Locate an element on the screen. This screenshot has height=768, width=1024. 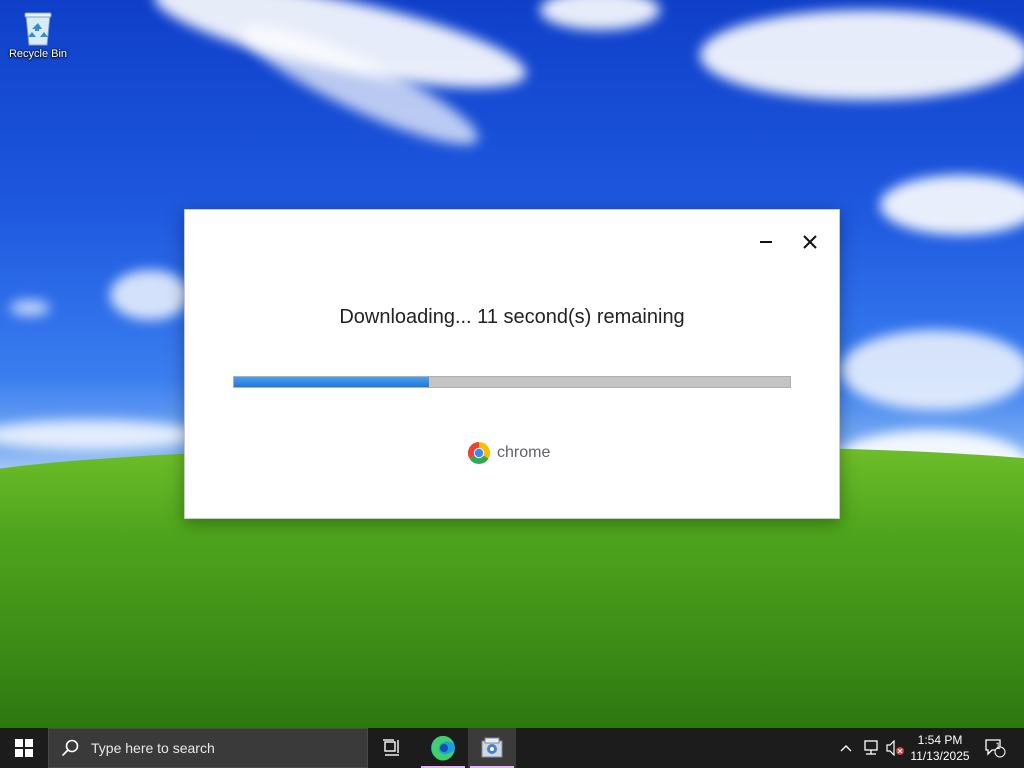
edge-taskbar-button is located at coordinates (443, 748).